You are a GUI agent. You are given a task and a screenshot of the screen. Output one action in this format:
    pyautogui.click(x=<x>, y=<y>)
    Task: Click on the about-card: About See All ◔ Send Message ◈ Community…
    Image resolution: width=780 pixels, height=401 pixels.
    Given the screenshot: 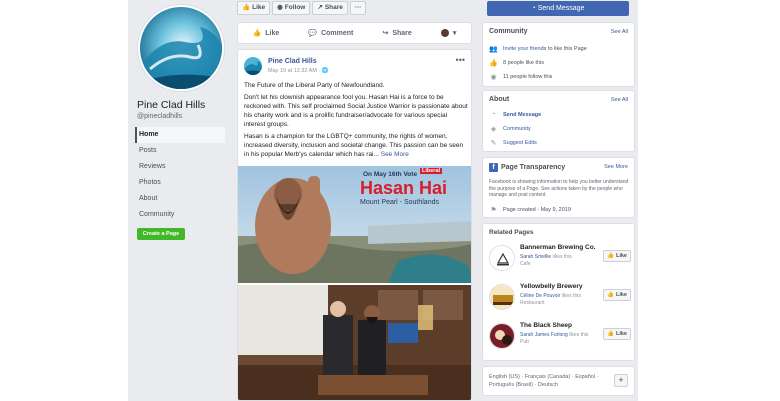 What is the action you would take?
    pyautogui.click(x=558, y=121)
    